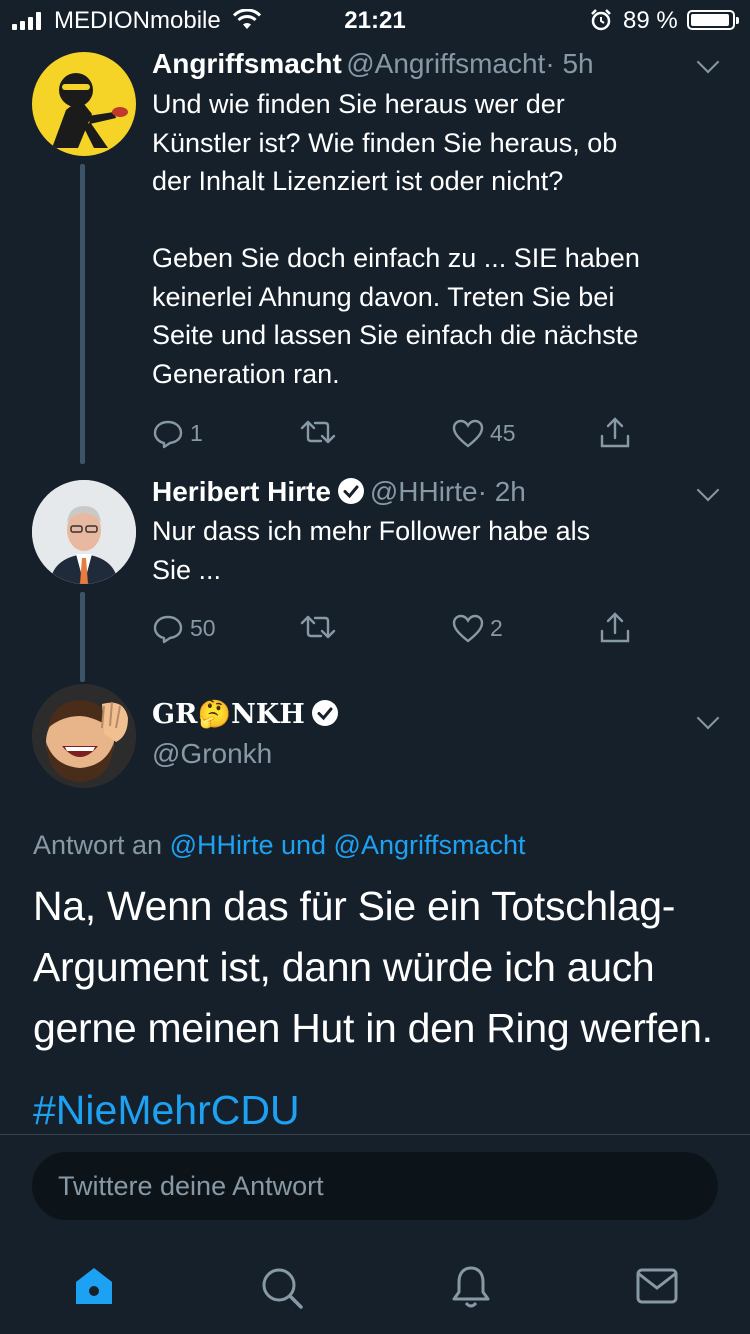 This screenshot has height=1334, width=750. What do you see at coordinates (98, 845) in the screenshot?
I see `reply-prefix: Antwort an` at bounding box center [98, 845].